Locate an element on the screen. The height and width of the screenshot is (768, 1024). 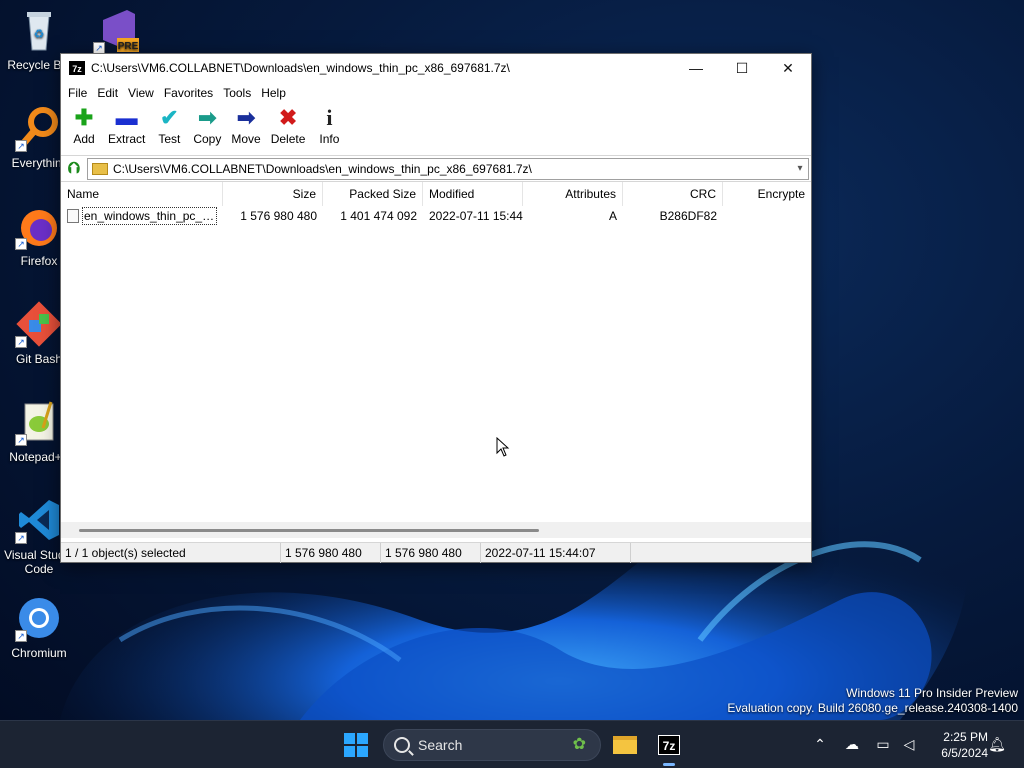
vscode-icon: ↗ is located at coordinates (39, 520).